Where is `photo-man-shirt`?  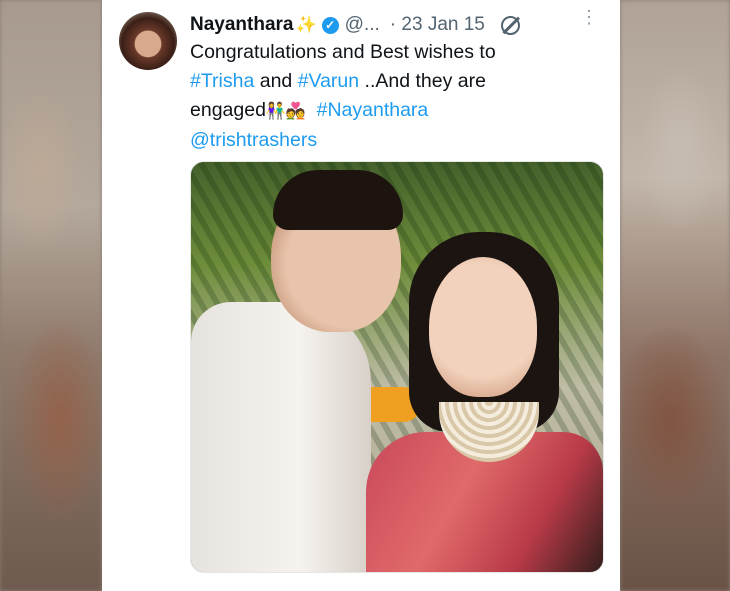
photo-man-shirt is located at coordinates (281, 437).